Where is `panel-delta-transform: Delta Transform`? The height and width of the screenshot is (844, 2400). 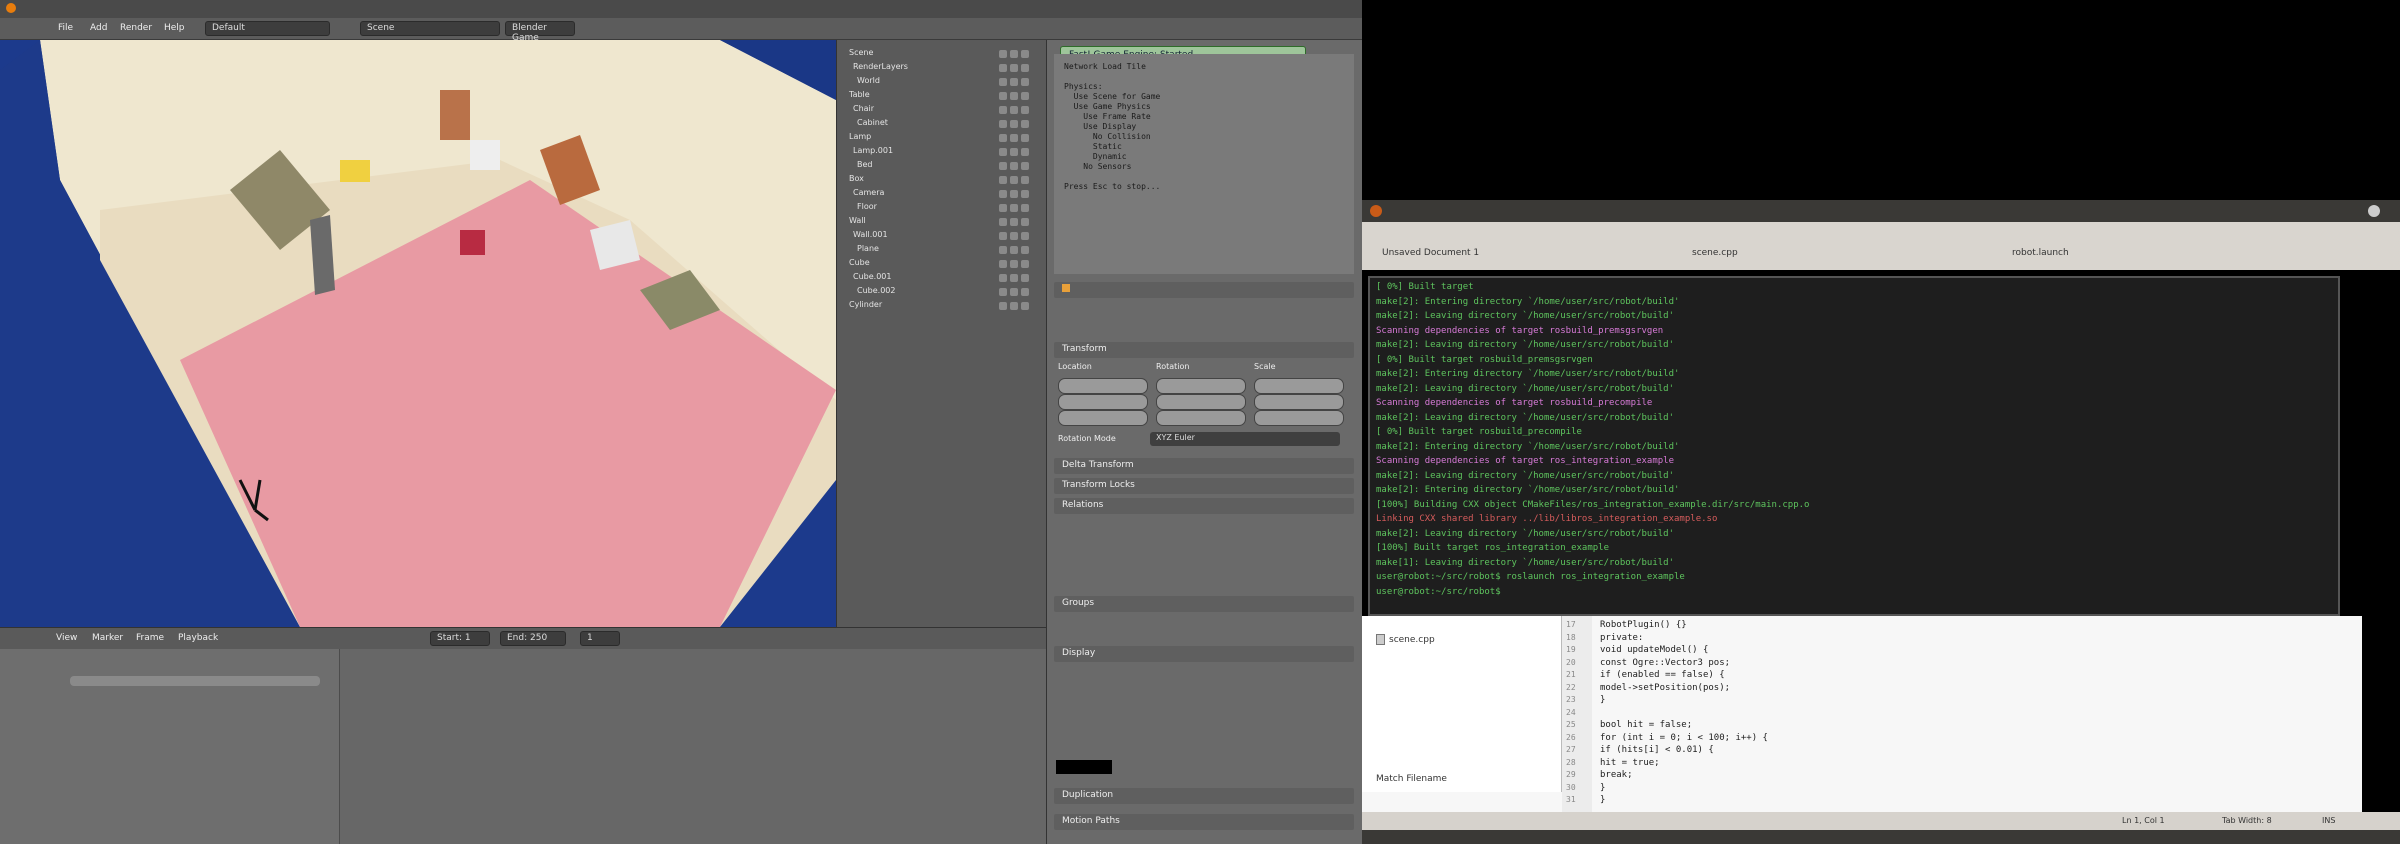 panel-delta-transform: Delta Transform is located at coordinates (1204, 466).